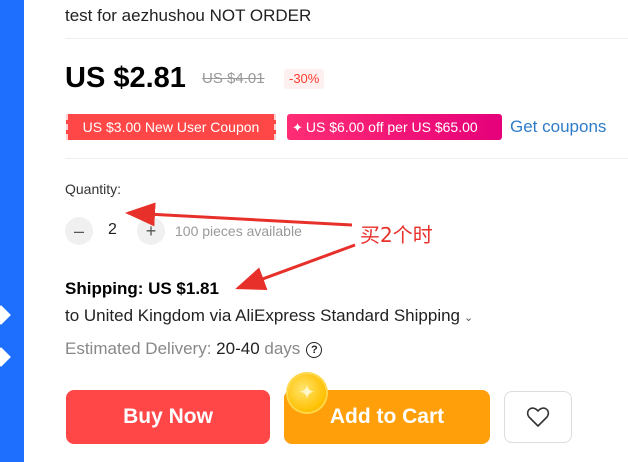 The image size is (628, 462). I want to click on heart-icon, so click(538, 417).